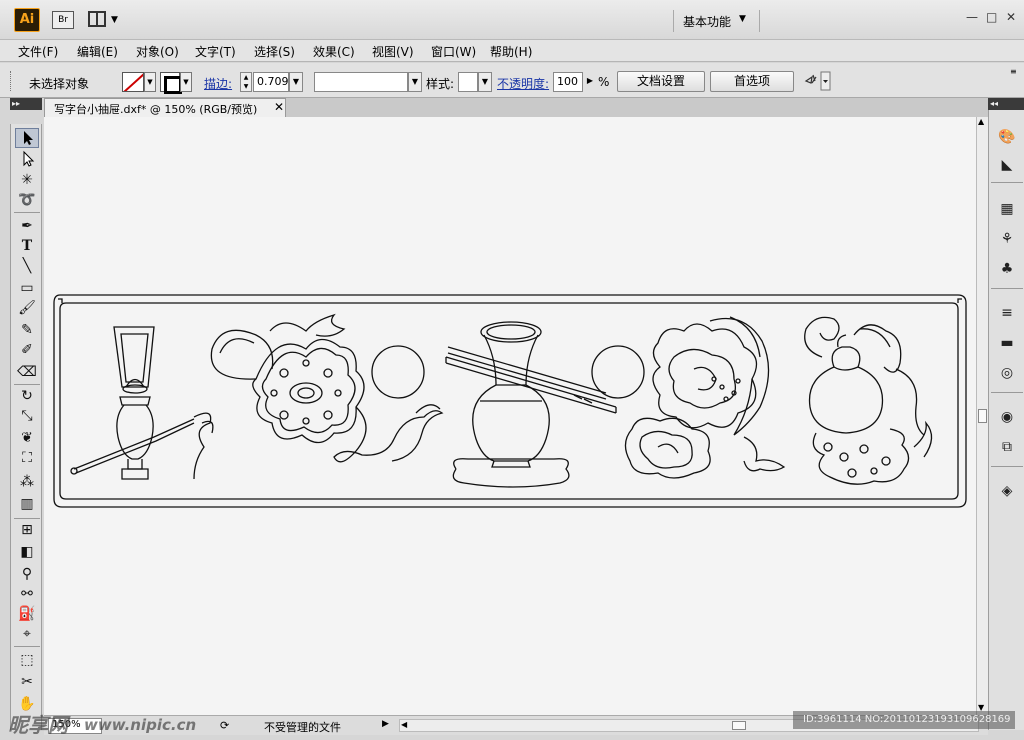 The height and width of the screenshot is (740, 1024). What do you see at coordinates (218, 83) in the screenshot?
I see `stroke-label: 描边:` at bounding box center [218, 83].